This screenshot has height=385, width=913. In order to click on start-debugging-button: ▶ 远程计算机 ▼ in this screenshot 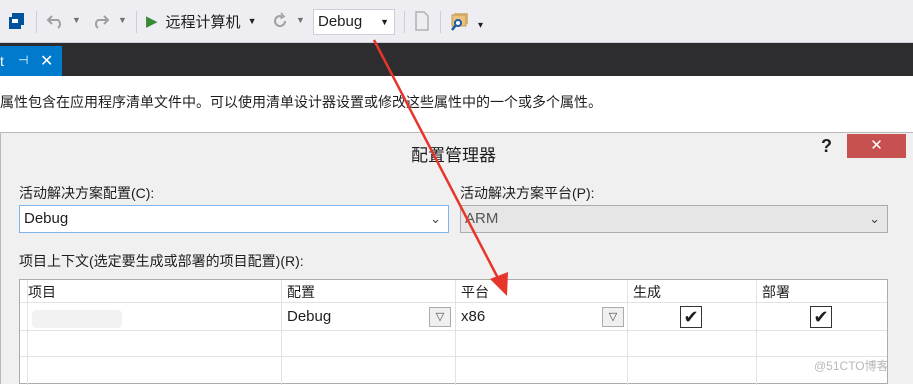, I will do `click(201, 21)`.